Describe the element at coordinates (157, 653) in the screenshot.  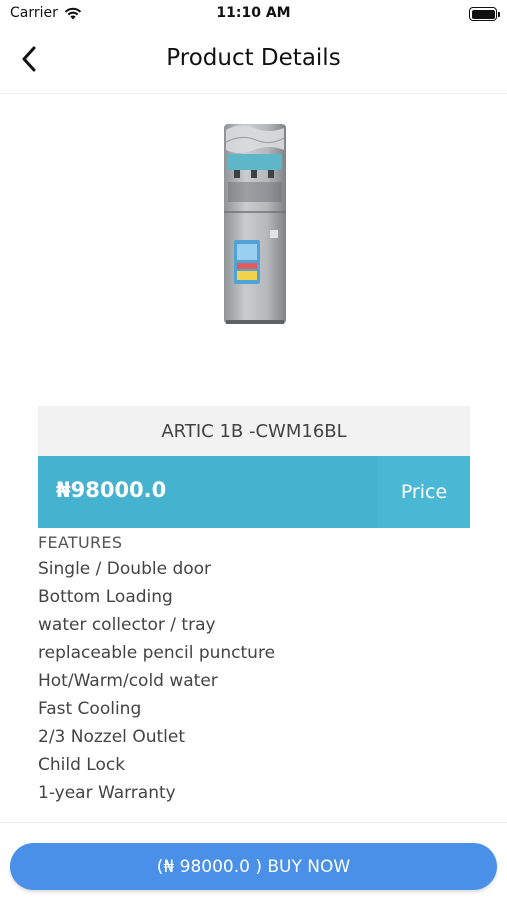
I see `feature-item: replaceable pencil puncture` at that location.